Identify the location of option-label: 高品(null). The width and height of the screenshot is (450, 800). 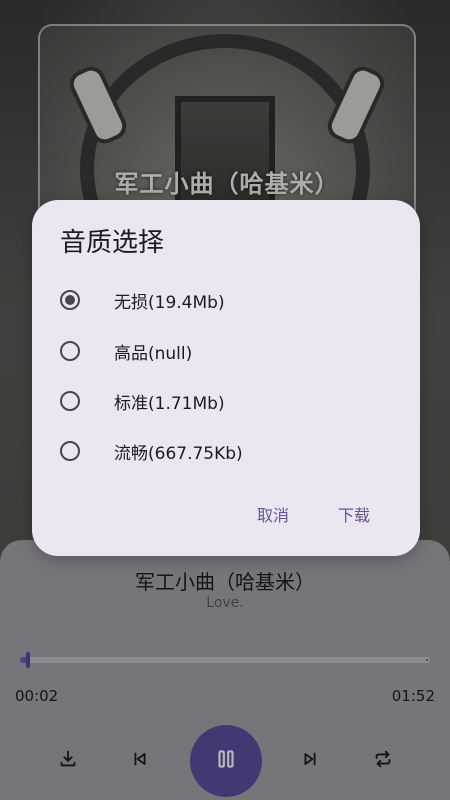
(153, 353).